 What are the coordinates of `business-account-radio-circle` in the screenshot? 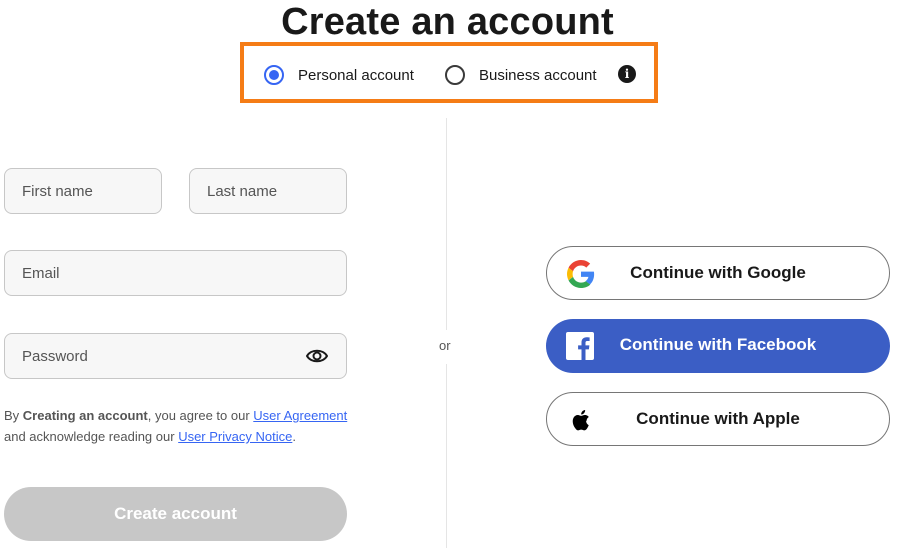 It's located at (455, 75).